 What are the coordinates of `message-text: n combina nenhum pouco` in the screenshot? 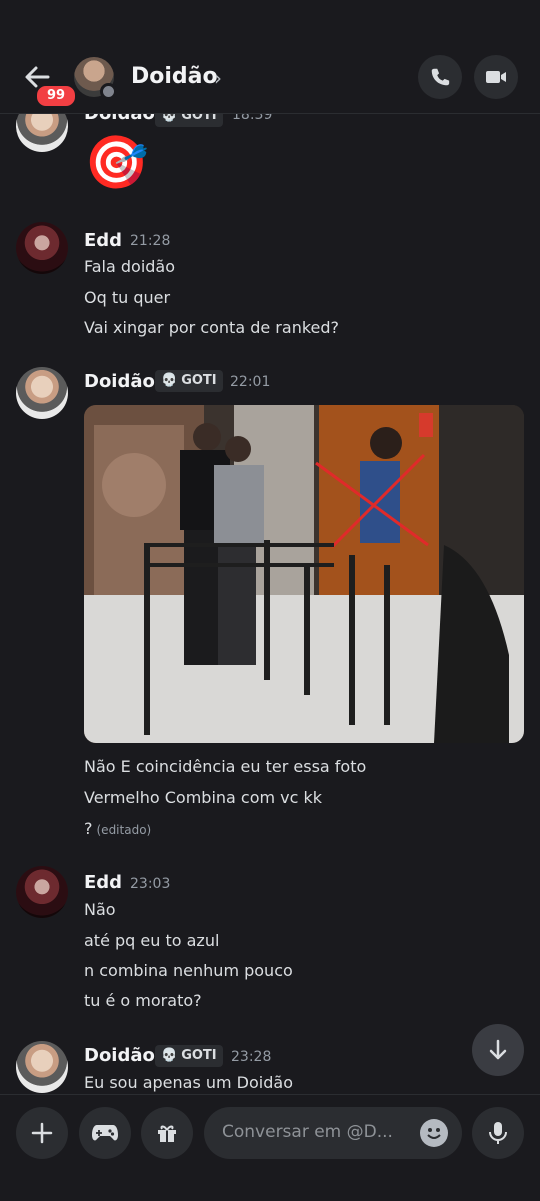 It's located at (188, 970).